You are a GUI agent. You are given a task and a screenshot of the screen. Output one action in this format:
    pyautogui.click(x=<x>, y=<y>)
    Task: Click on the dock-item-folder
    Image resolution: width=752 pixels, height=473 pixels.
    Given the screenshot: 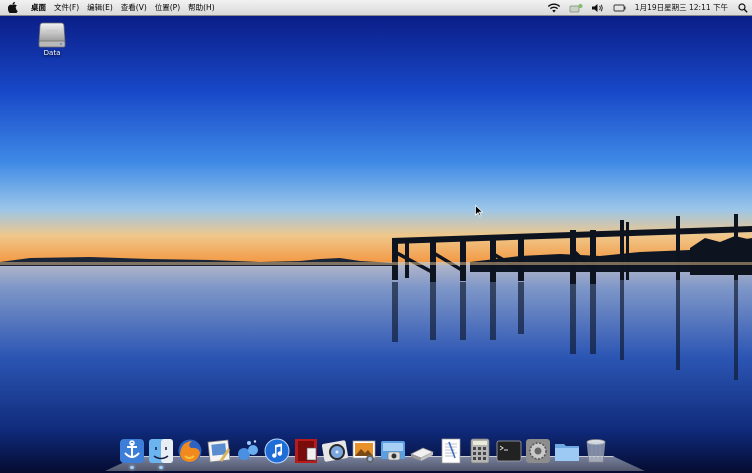 What is the action you would take?
    pyautogui.click(x=567, y=451)
    